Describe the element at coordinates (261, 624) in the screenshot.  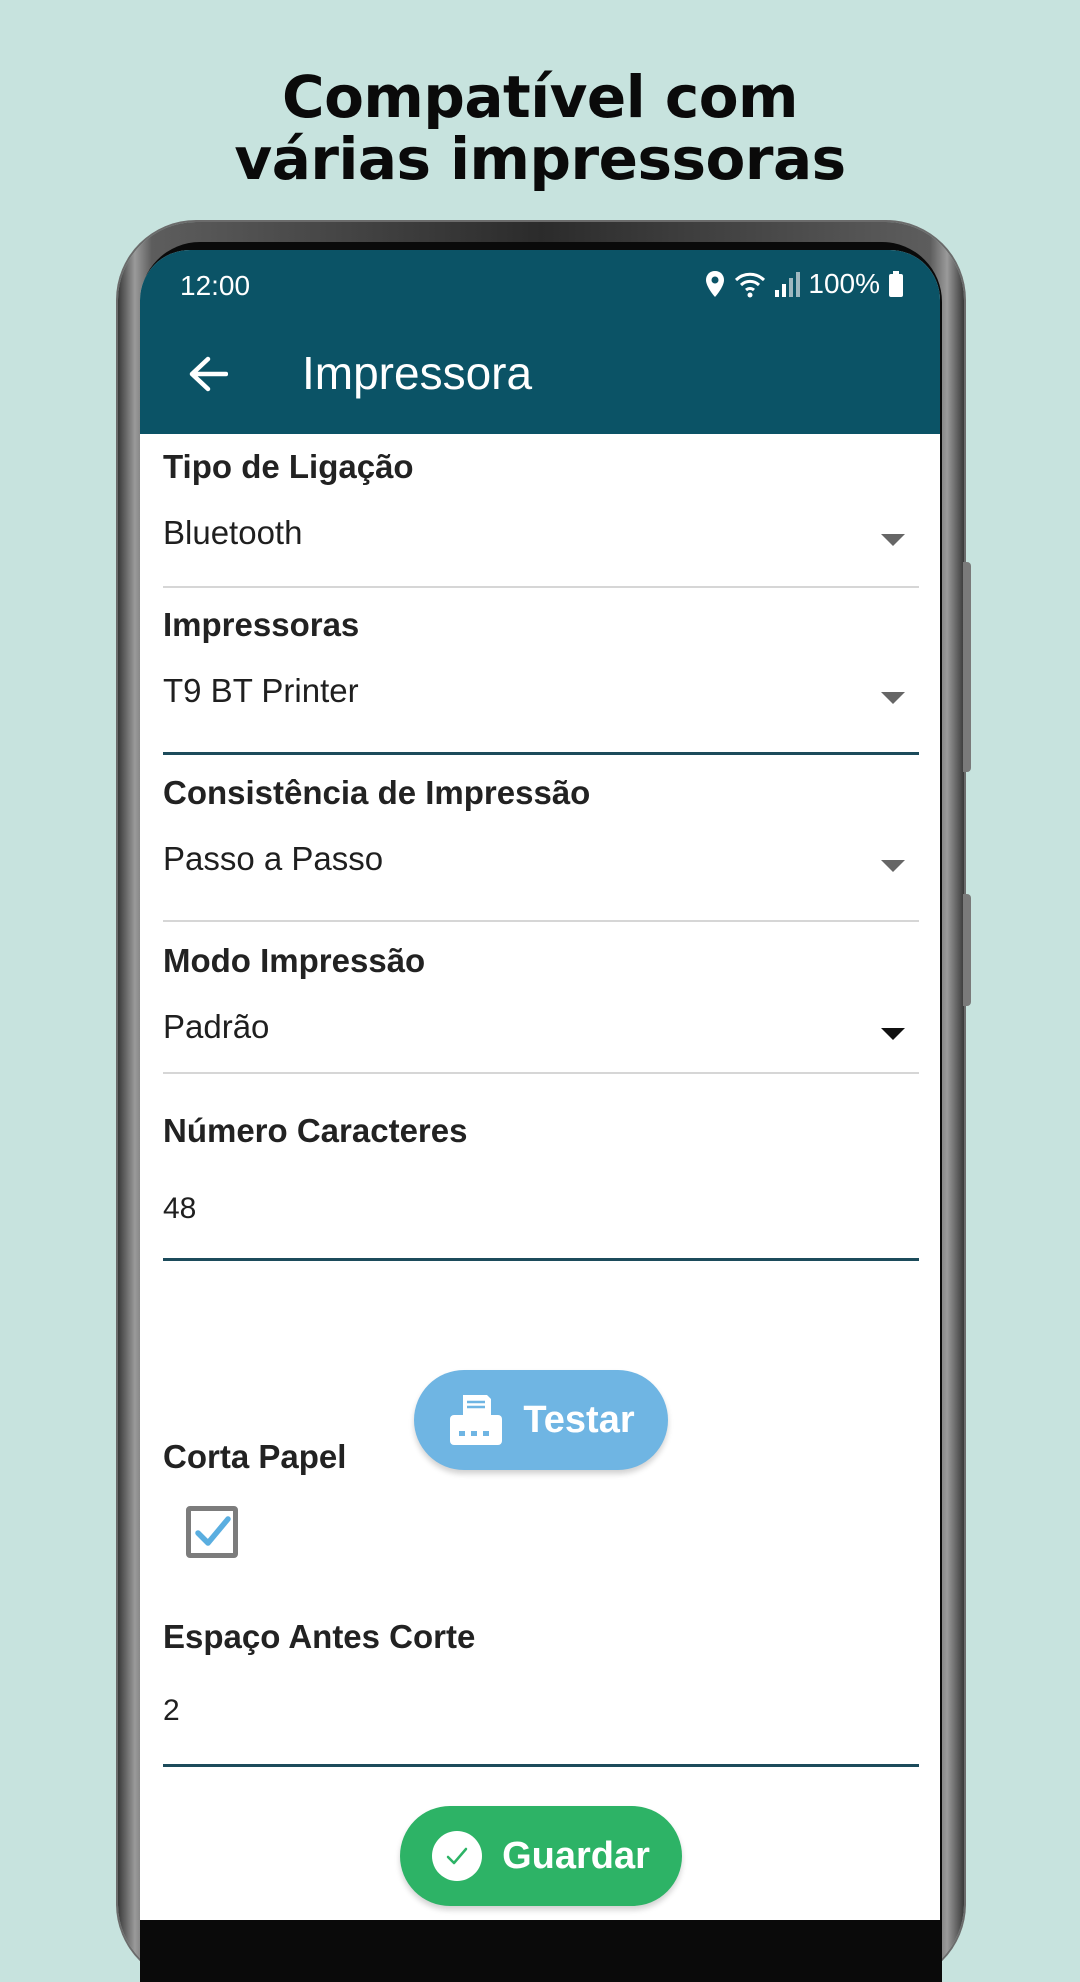
I see `printers-label: Impressoras` at that location.